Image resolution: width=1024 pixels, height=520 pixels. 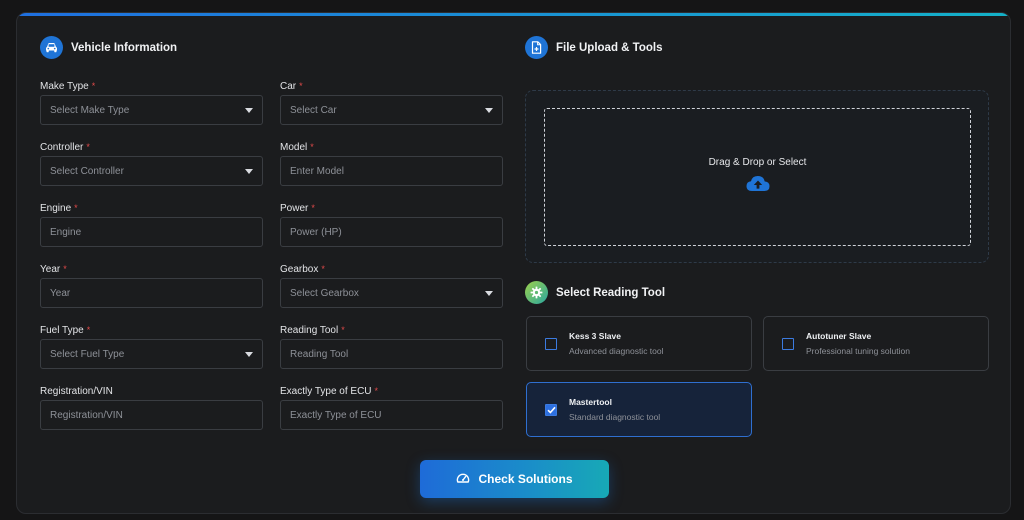 What do you see at coordinates (391, 415) in the screenshot?
I see `ecu-type-input: Exactly Type of ECU` at bounding box center [391, 415].